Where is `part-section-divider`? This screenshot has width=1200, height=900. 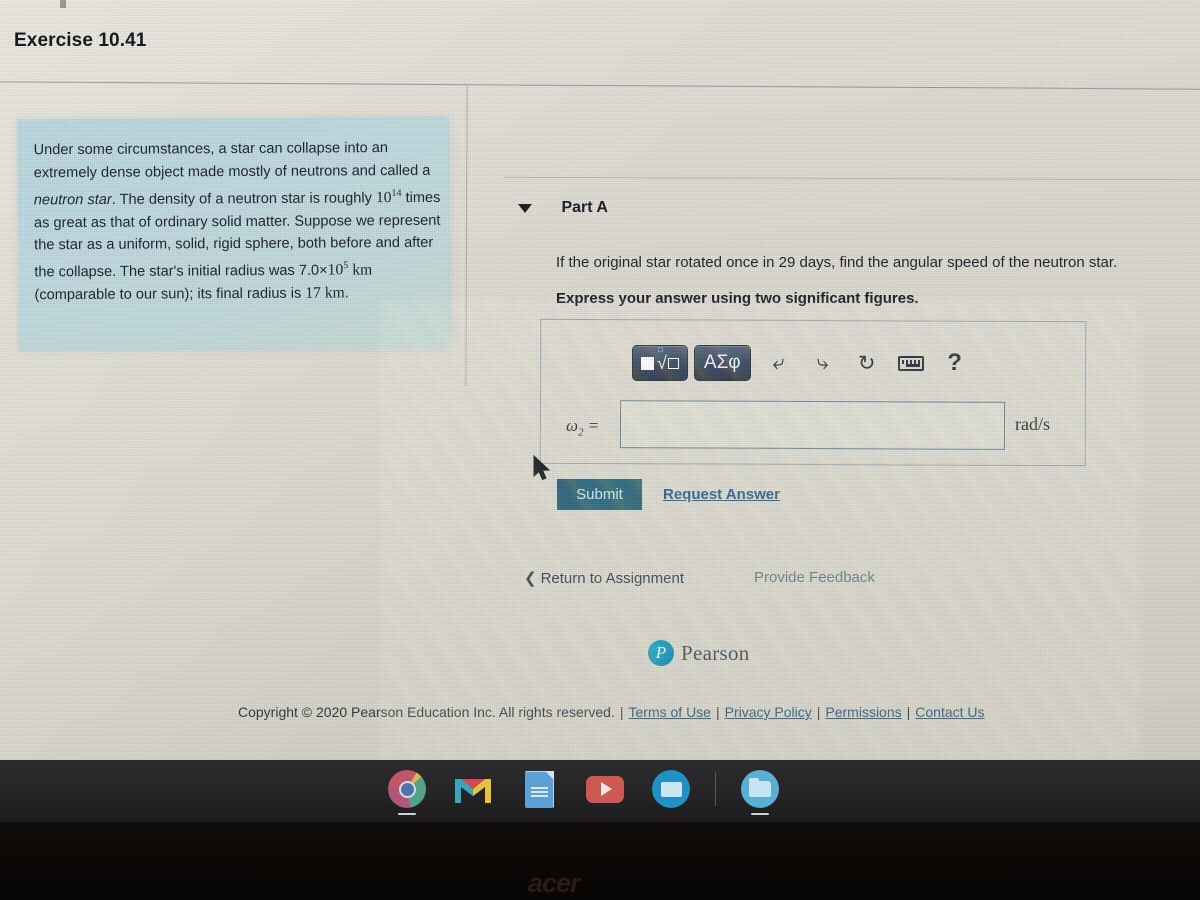
part-section-divider is located at coordinates (852, 178).